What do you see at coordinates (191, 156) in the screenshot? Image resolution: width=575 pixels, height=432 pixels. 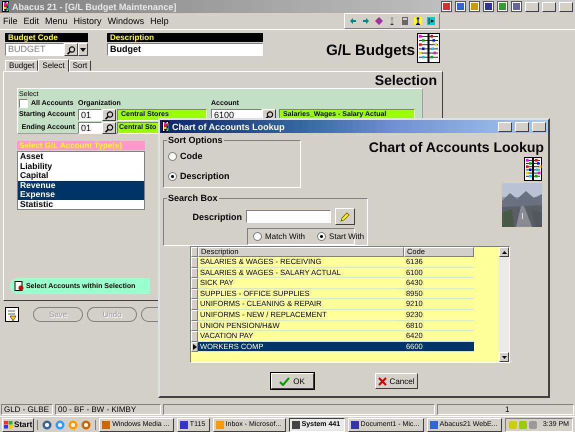 I see `radio-label: Code` at bounding box center [191, 156].